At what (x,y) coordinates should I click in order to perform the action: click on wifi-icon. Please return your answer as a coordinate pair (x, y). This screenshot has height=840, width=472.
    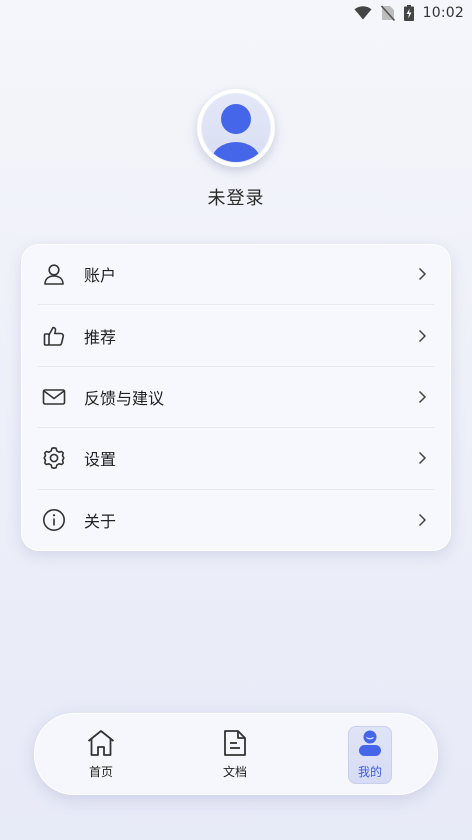
    Looking at the image, I should click on (363, 13).